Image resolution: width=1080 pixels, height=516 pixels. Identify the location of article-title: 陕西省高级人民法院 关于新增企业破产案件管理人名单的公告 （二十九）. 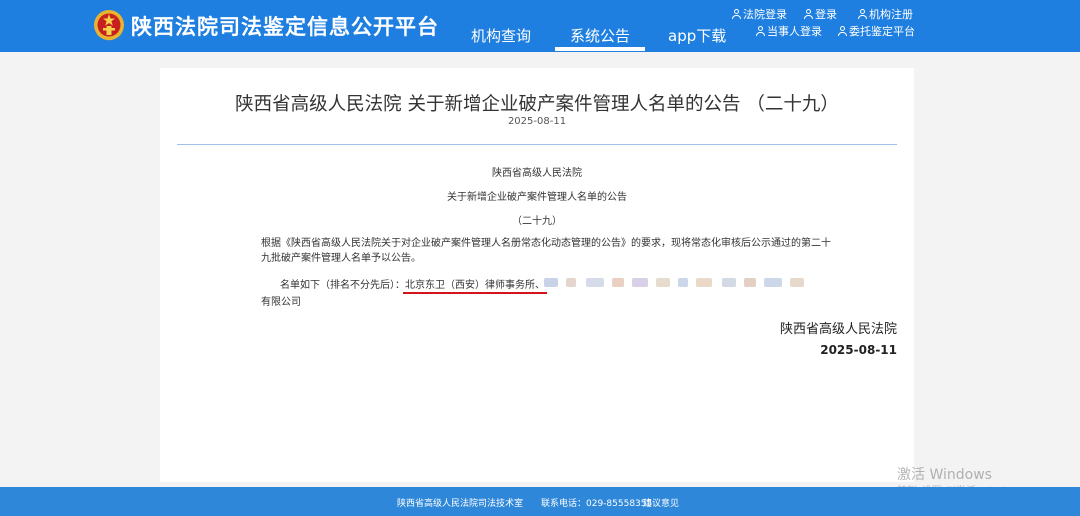
(537, 104).